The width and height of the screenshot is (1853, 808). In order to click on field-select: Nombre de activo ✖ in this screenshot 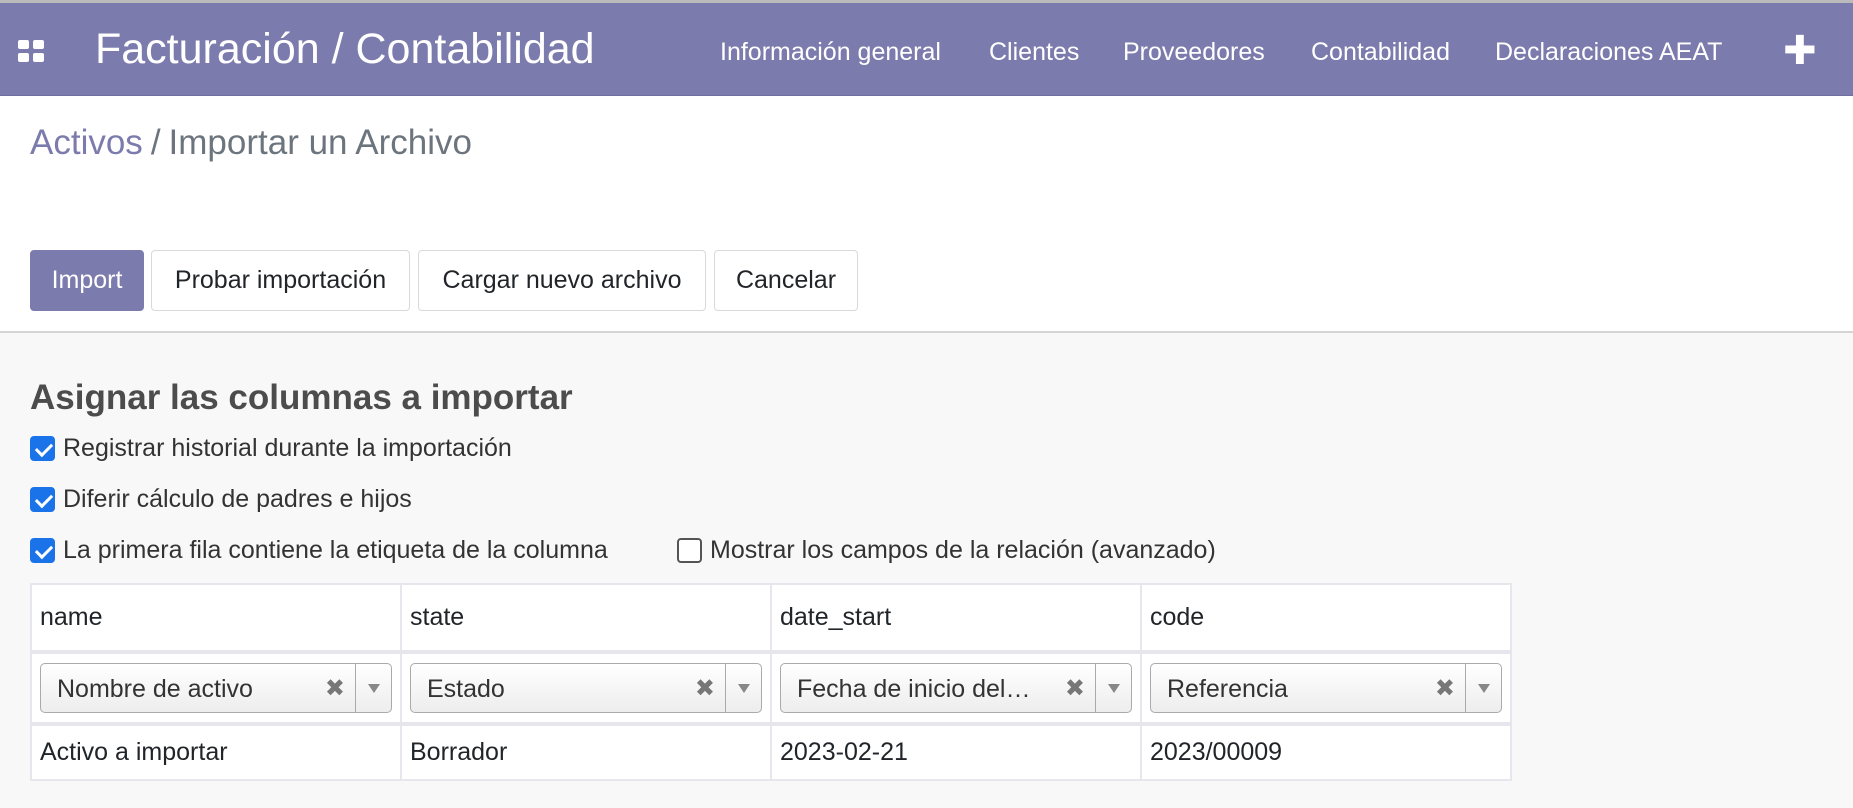, I will do `click(216, 688)`.